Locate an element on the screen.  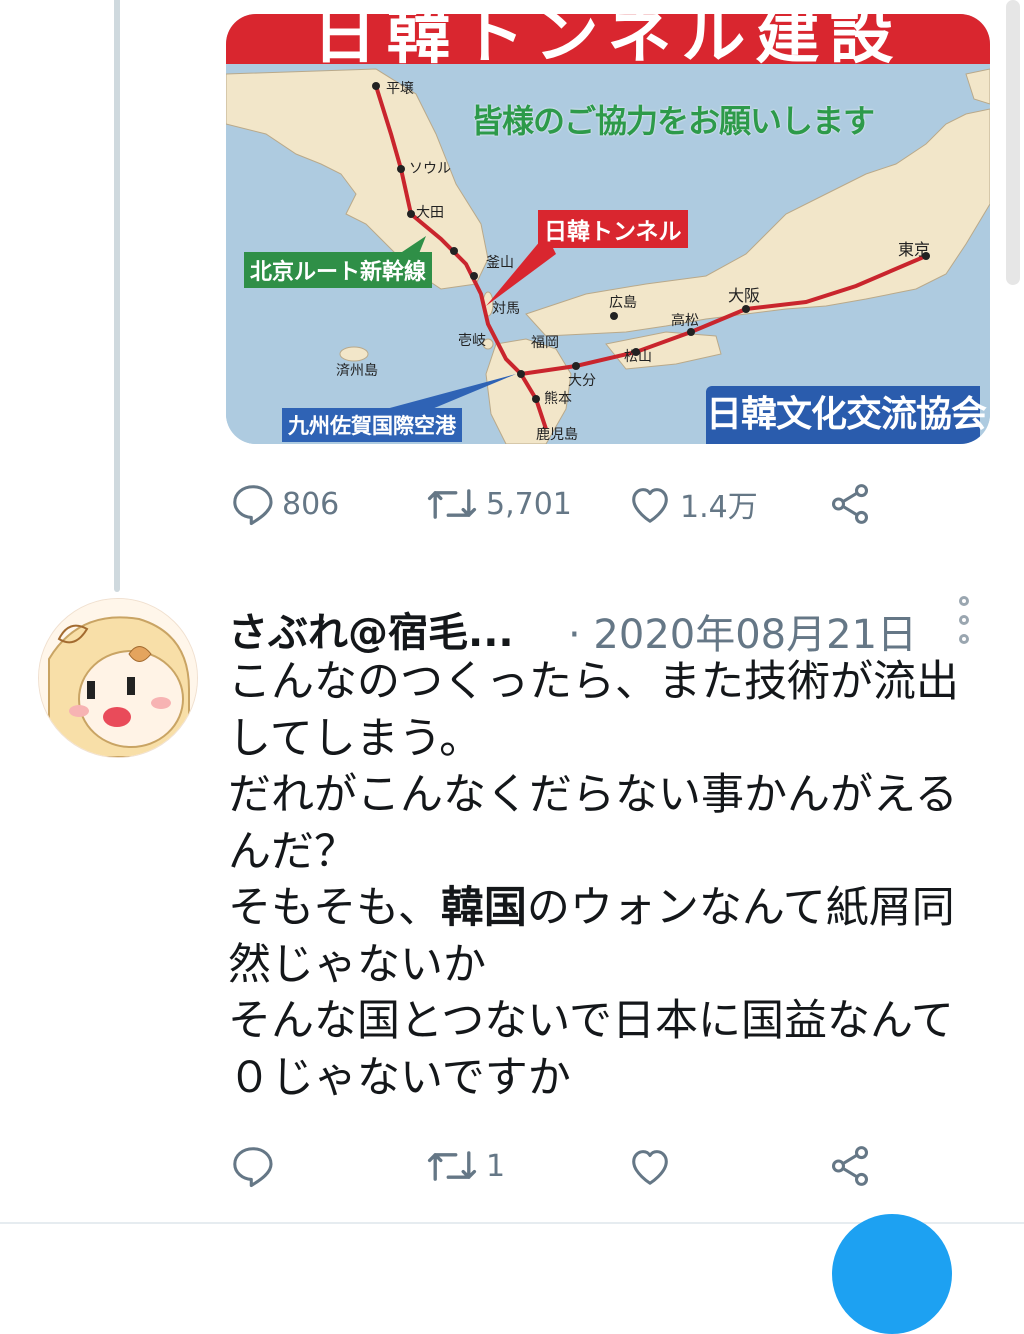
tweet-date: · 2020年08月21日 is located at coordinates (742, 631).